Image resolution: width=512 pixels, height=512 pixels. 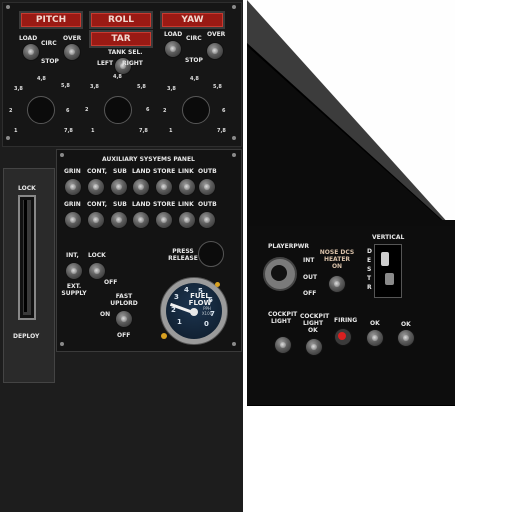 What do you see at coordinates (148, 159) in the screenshot?
I see `aux-panel-title: AUXILIARY SYSYEMS PANEL` at bounding box center [148, 159].